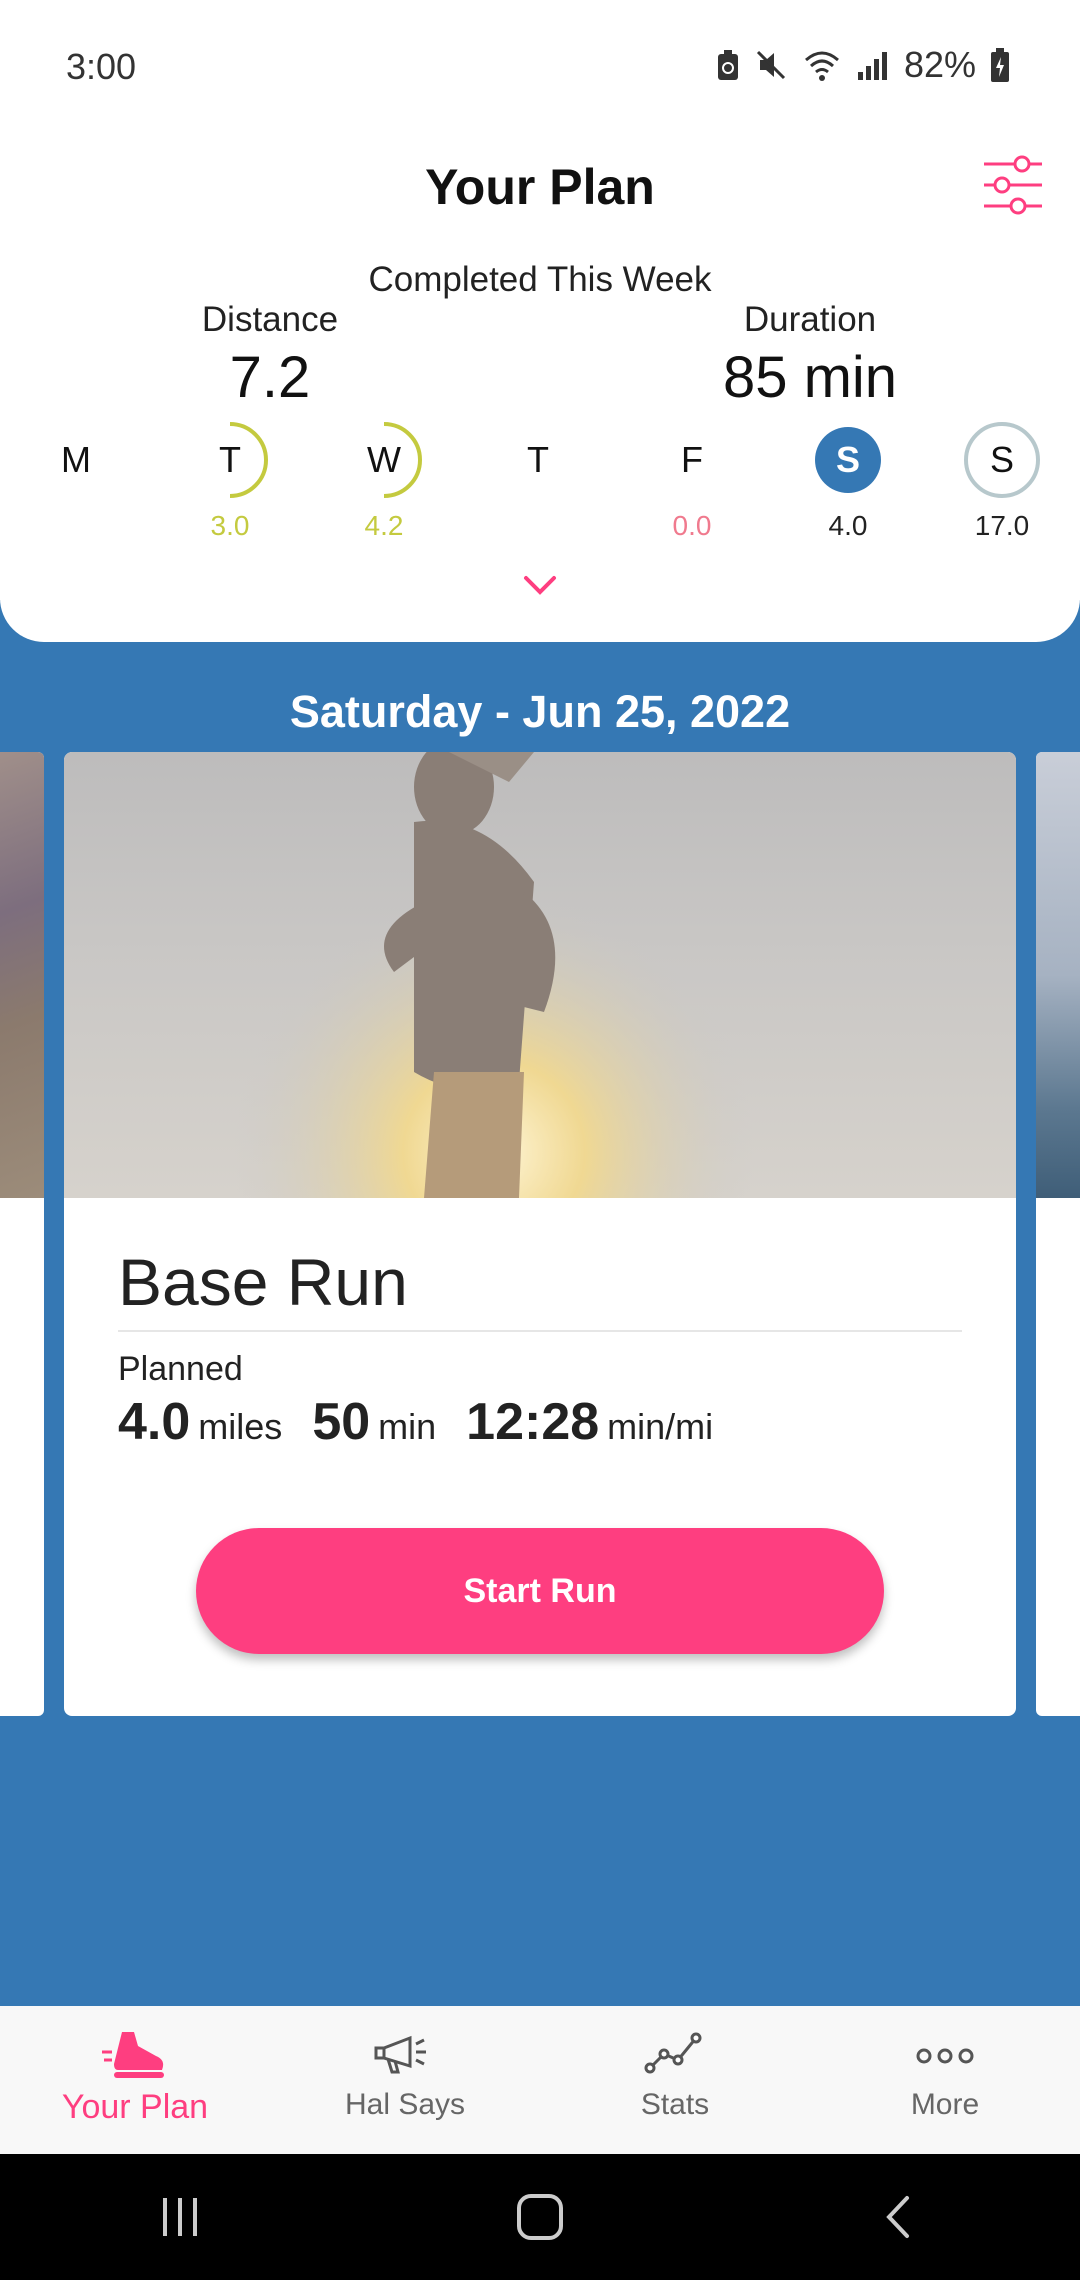  I want to click on day-letter: W, so click(384, 459).